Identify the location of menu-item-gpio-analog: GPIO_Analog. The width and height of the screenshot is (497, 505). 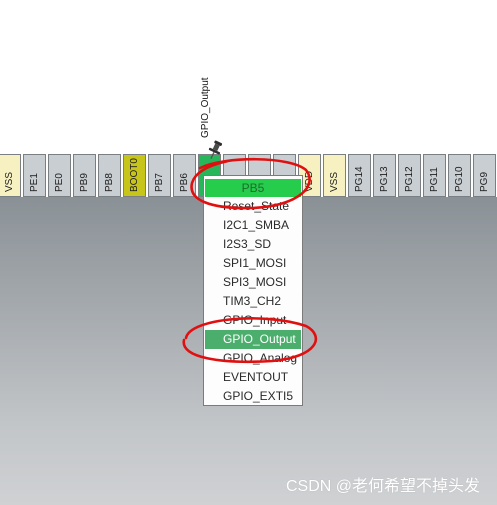
(253, 358).